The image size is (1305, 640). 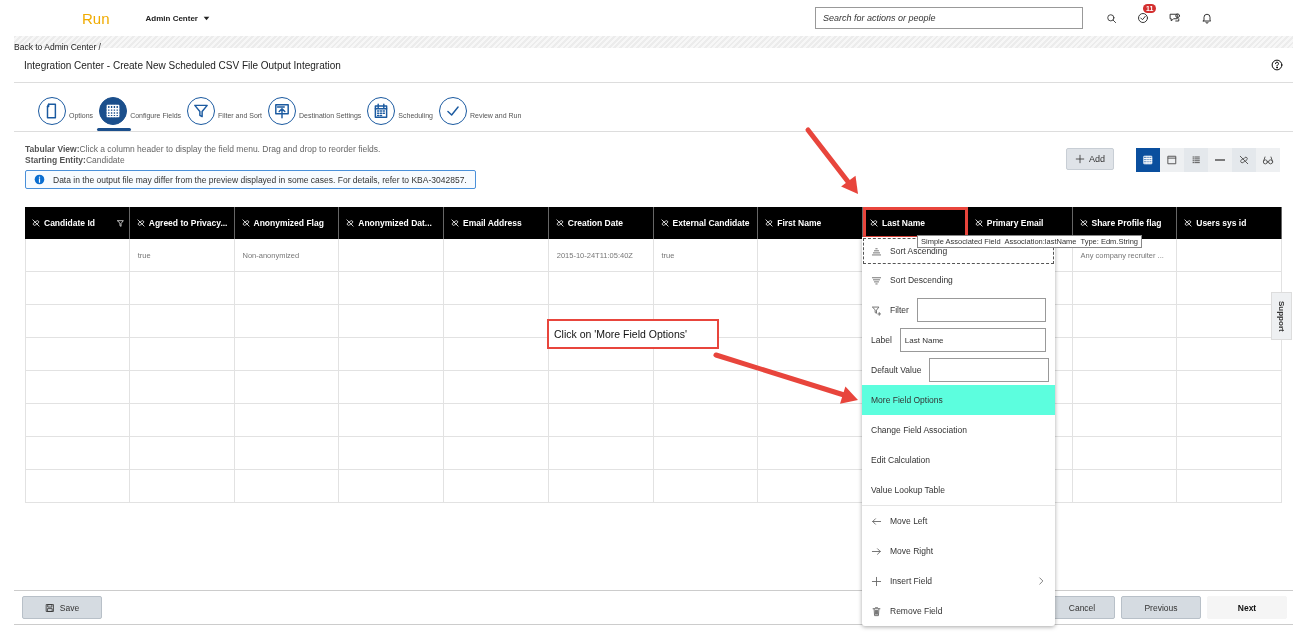 I want to click on glasses-icon, so click(x=1268, y=160).